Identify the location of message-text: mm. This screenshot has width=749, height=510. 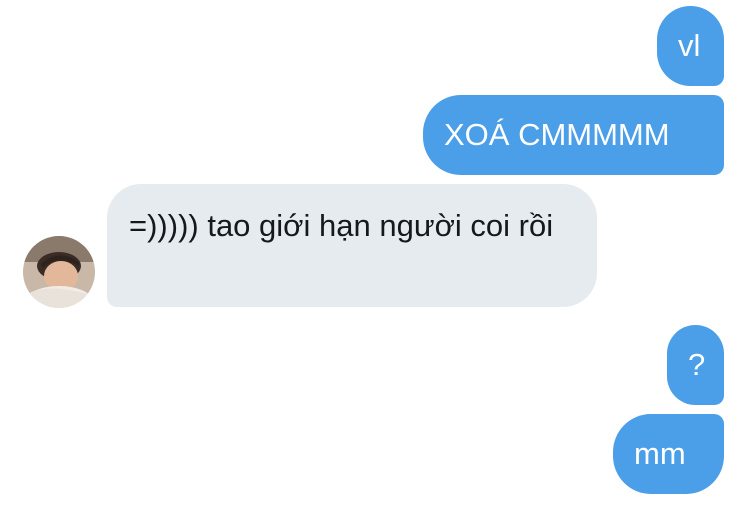
(660, 453).